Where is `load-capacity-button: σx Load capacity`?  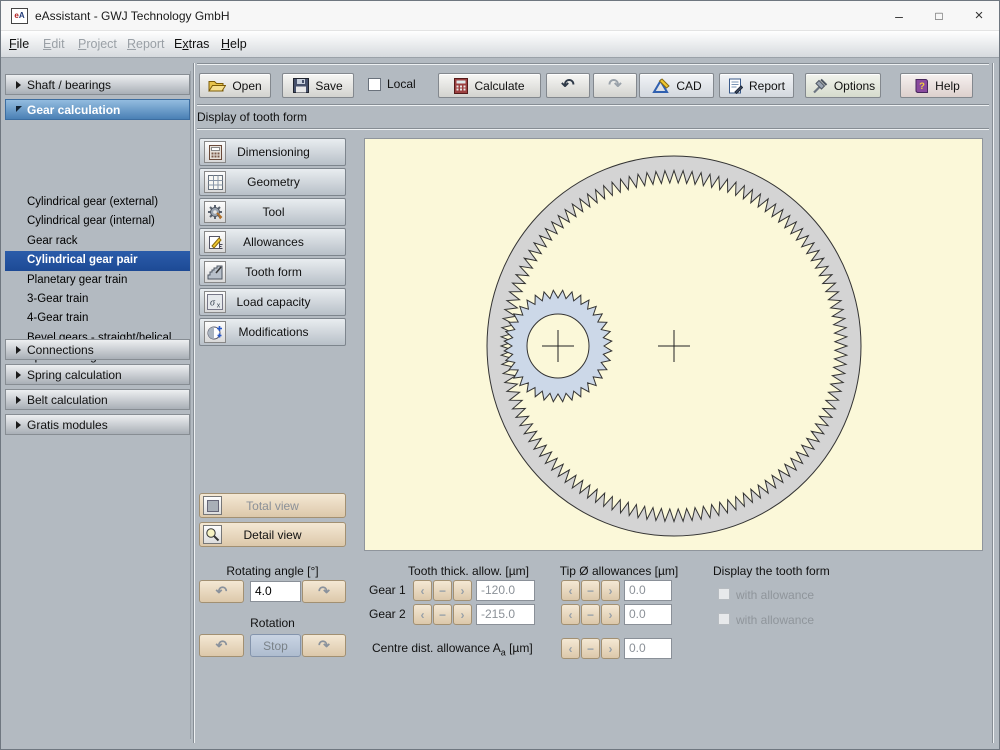 load-capacity-button: σx Load capacity is located at coordinates (272, 302).